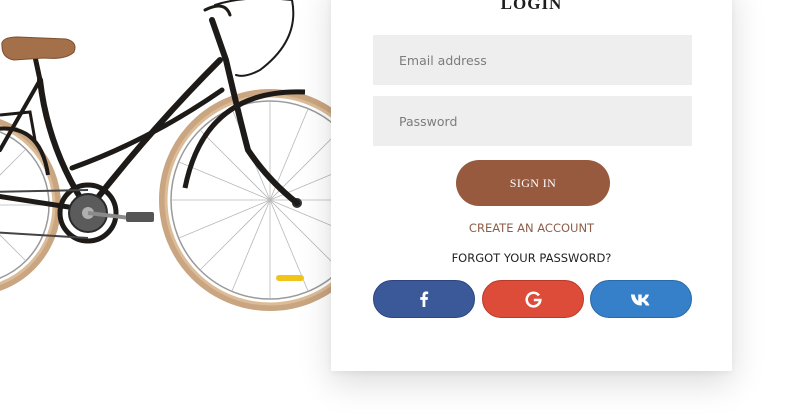 The image size is (800, 414). I want to click on vk-login-button, so click(641, 299).